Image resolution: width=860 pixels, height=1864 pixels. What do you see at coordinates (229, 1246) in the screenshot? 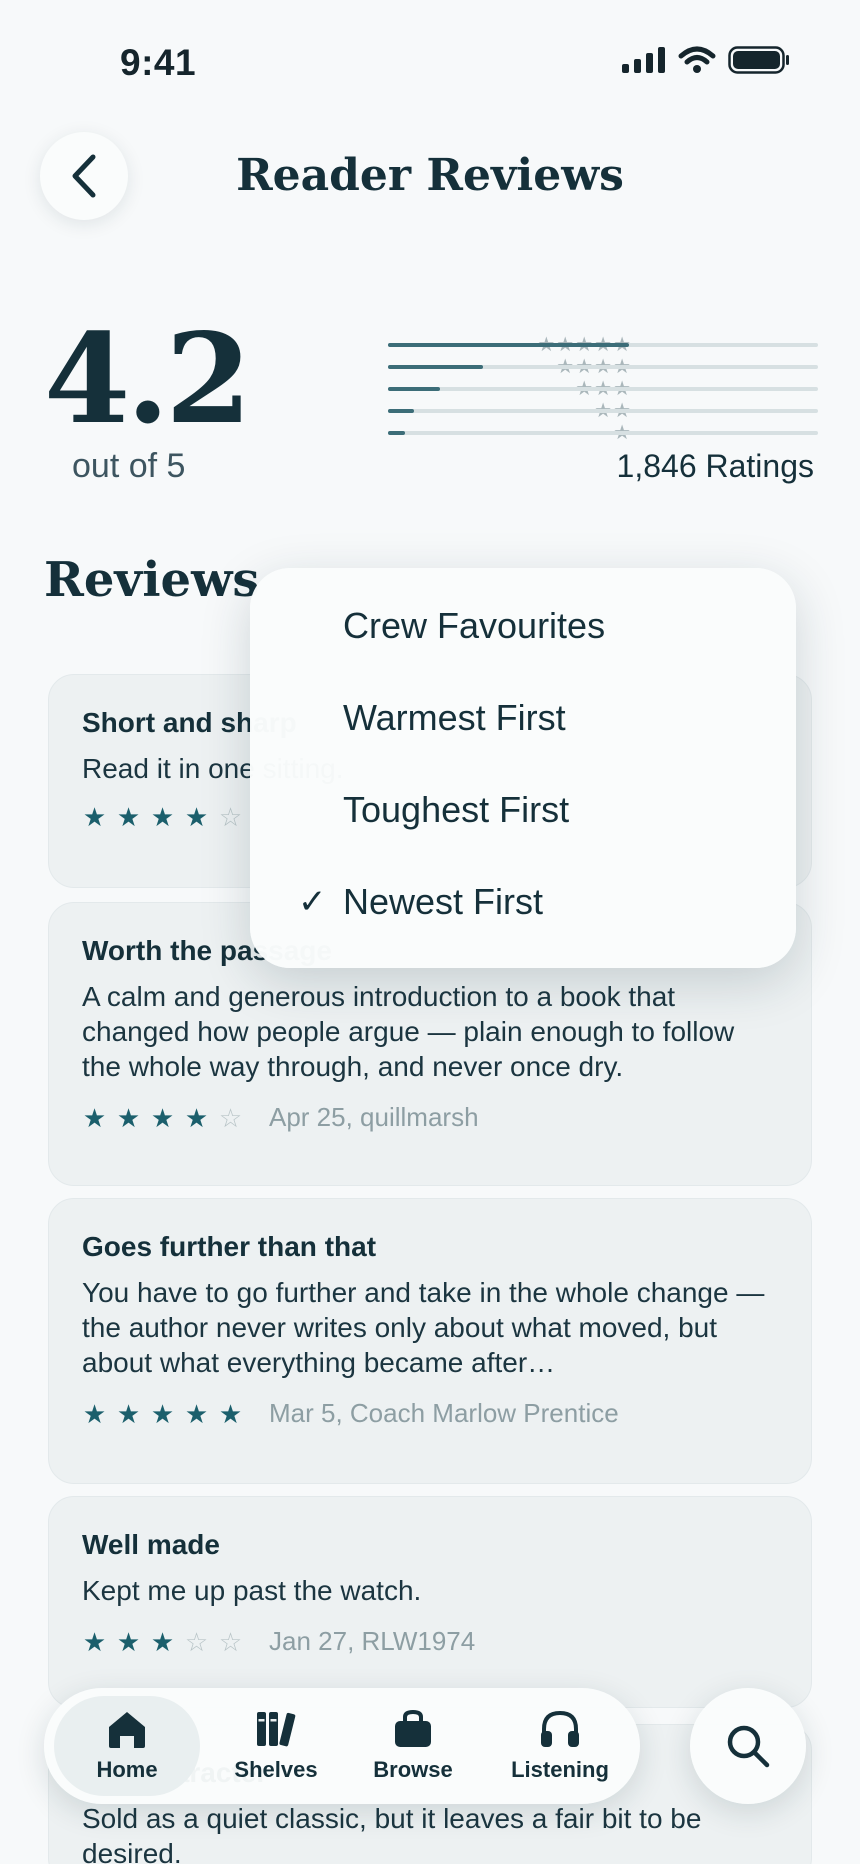
I see `review-title: Goes further than that` at bounding box center [229, 1246].